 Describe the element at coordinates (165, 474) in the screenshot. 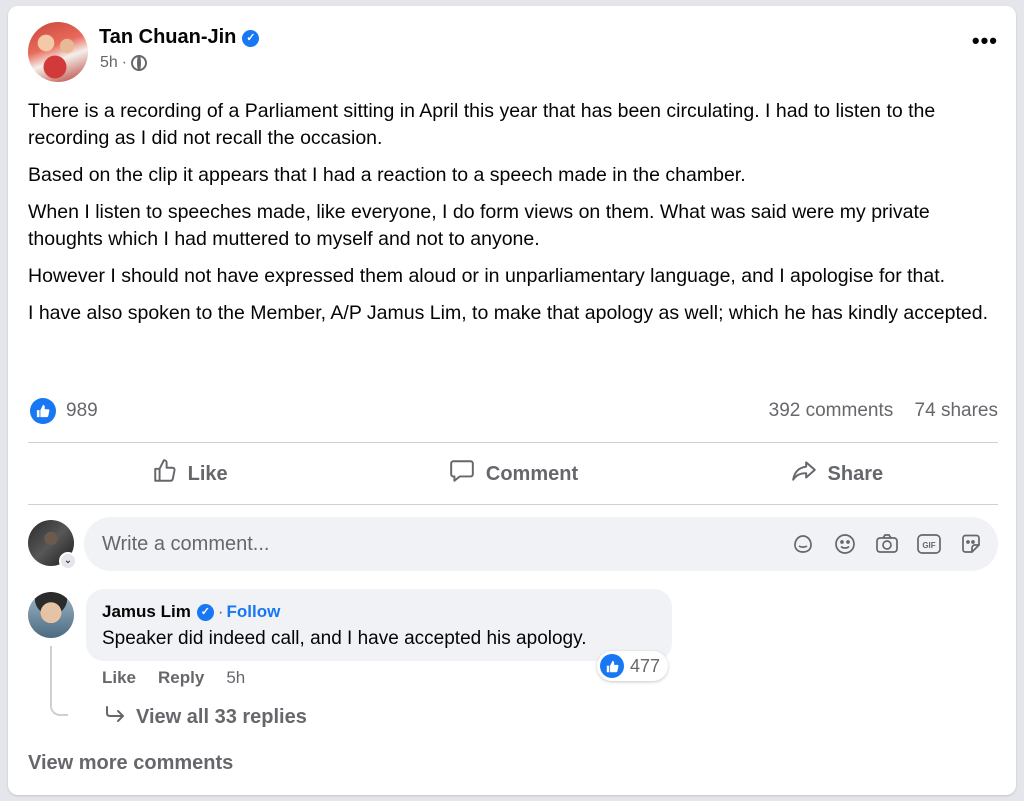

I see `thumbs-up-icon` at that location.